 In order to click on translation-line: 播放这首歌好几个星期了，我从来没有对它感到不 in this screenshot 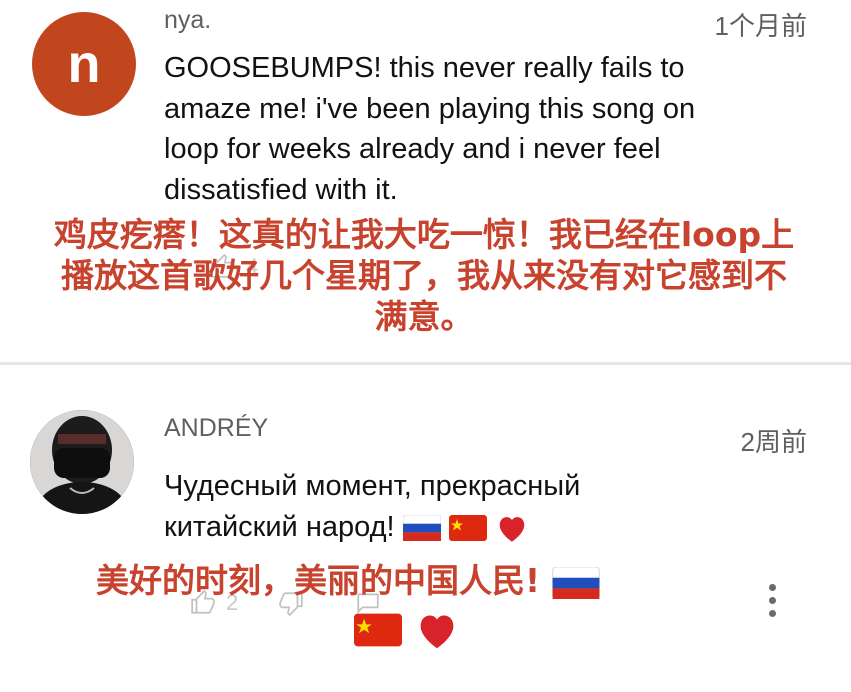, I will do `click(424, 275)`.